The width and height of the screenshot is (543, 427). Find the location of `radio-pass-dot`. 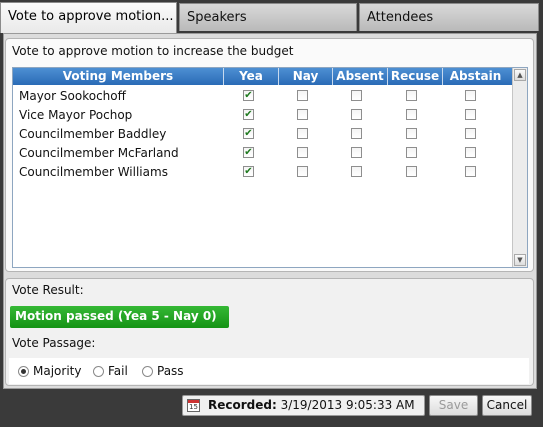

radio-pass-dot is located at coordinates (147, 371).